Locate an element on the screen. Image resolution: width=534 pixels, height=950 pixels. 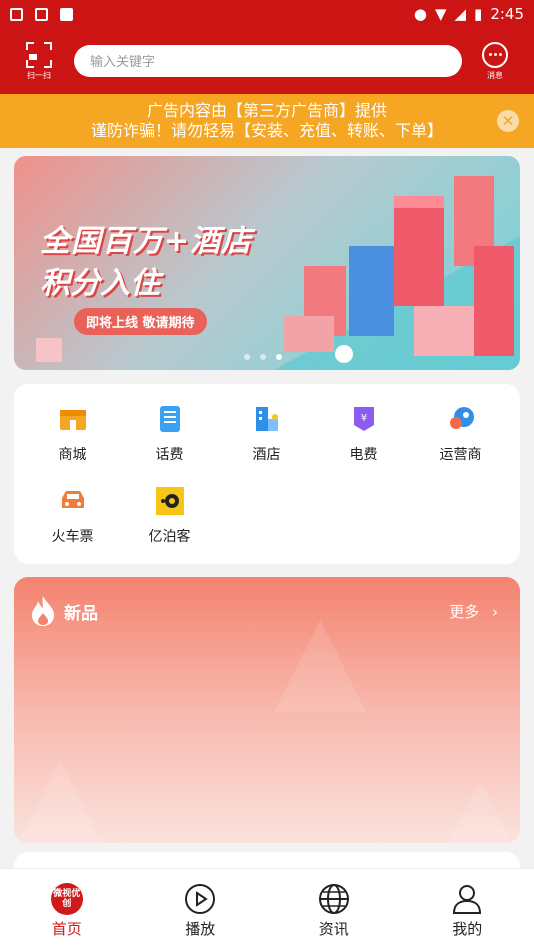
search-input is located at coordinates (268, 61).